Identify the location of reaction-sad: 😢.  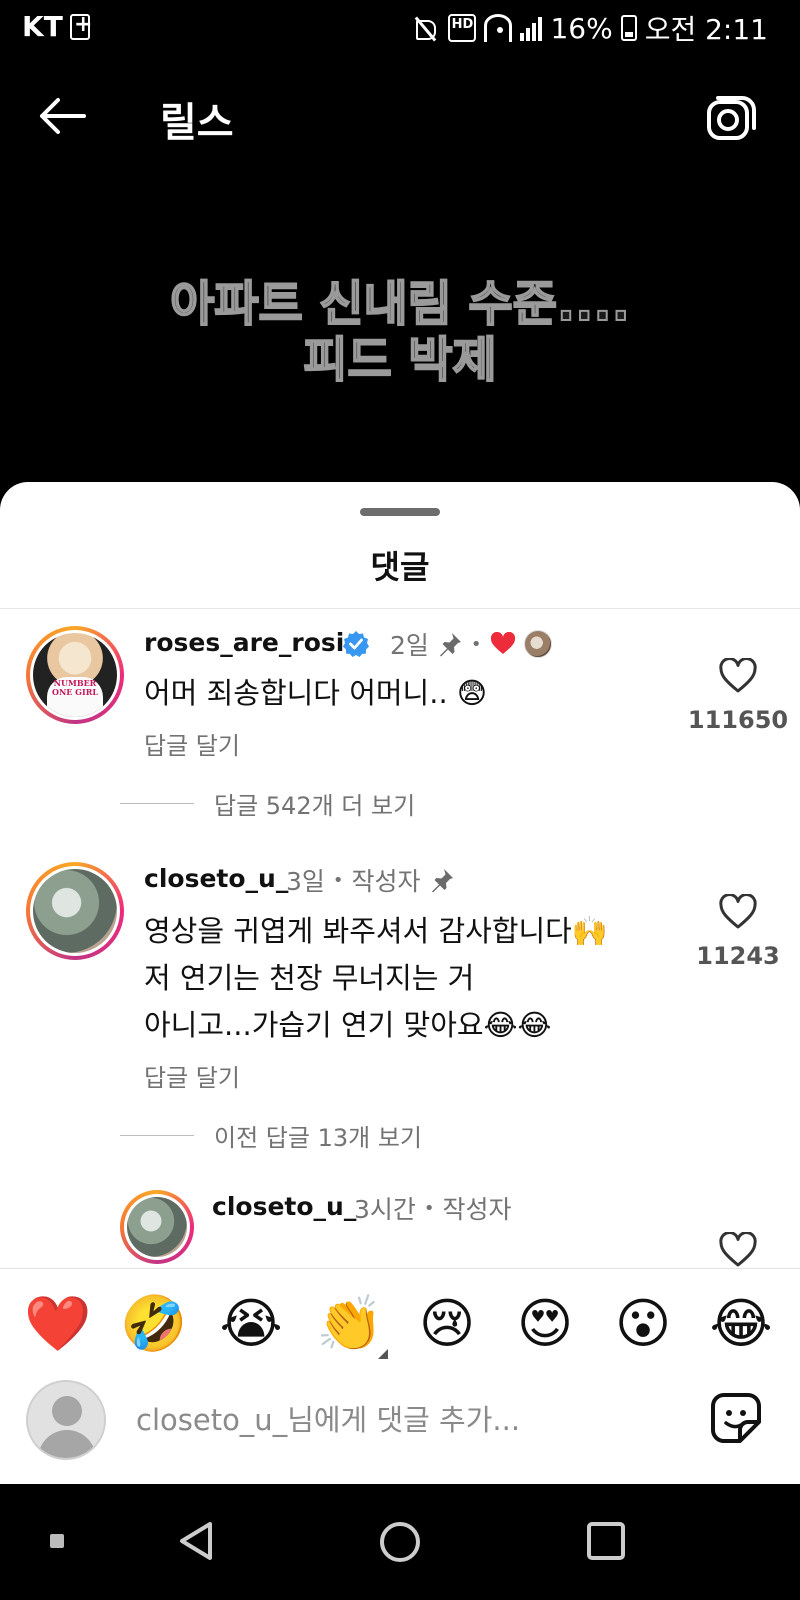
(447, 1324).